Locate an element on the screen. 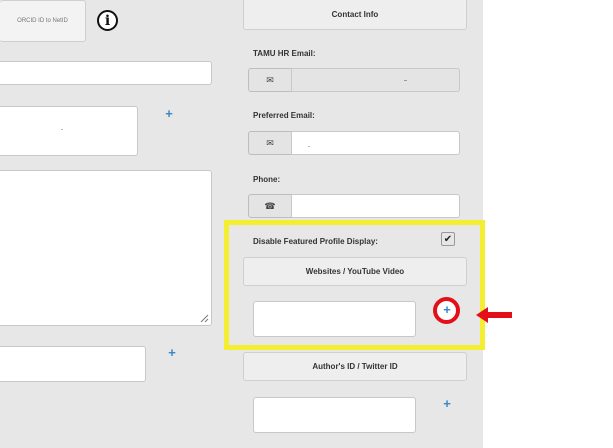  phone-addon: ☎ is located at coordinates (270, 206).